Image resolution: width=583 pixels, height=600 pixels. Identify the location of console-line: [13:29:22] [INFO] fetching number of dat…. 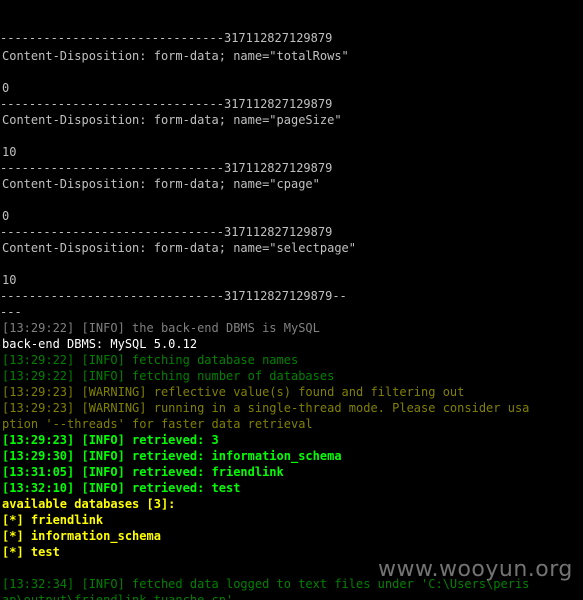
(168, 376).